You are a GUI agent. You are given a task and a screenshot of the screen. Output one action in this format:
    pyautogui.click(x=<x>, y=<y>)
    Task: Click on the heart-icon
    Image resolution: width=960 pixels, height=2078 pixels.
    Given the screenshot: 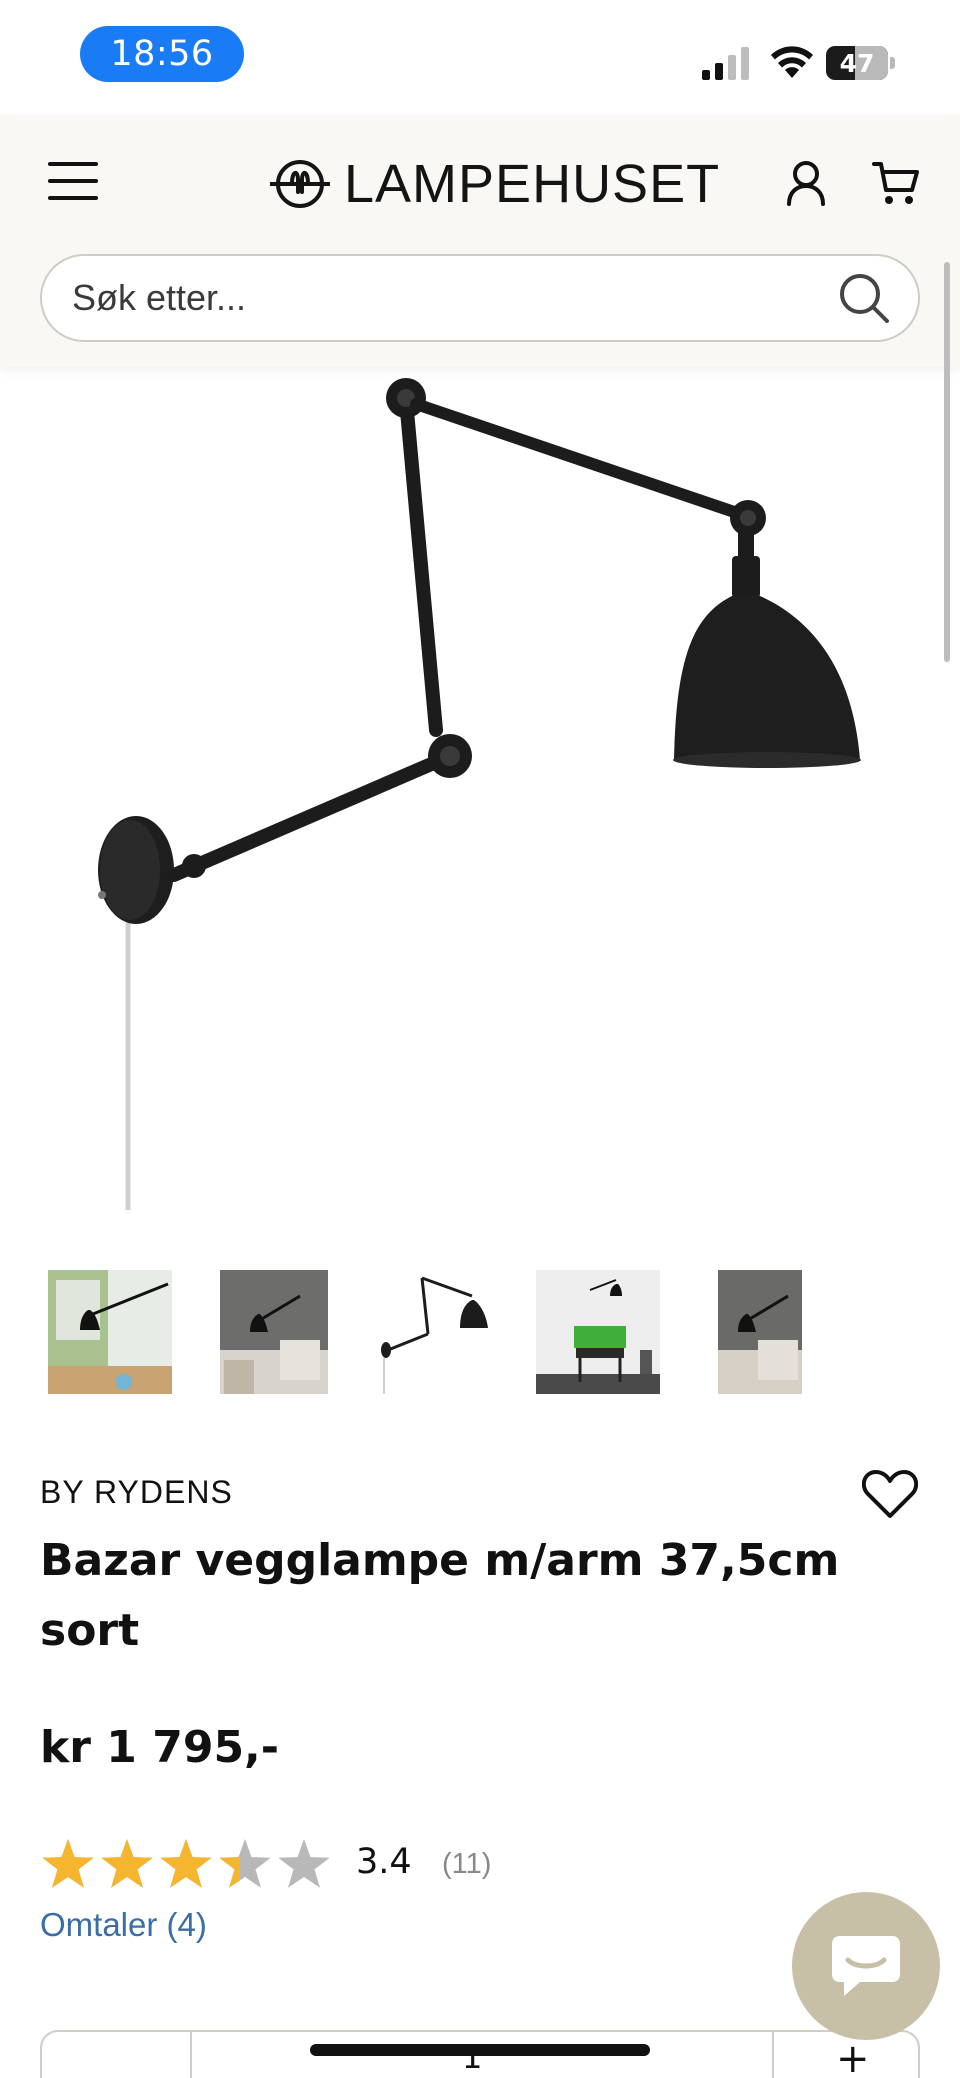 What is the action you would take?
    pyautogui.click(x=890, y=1494)
    